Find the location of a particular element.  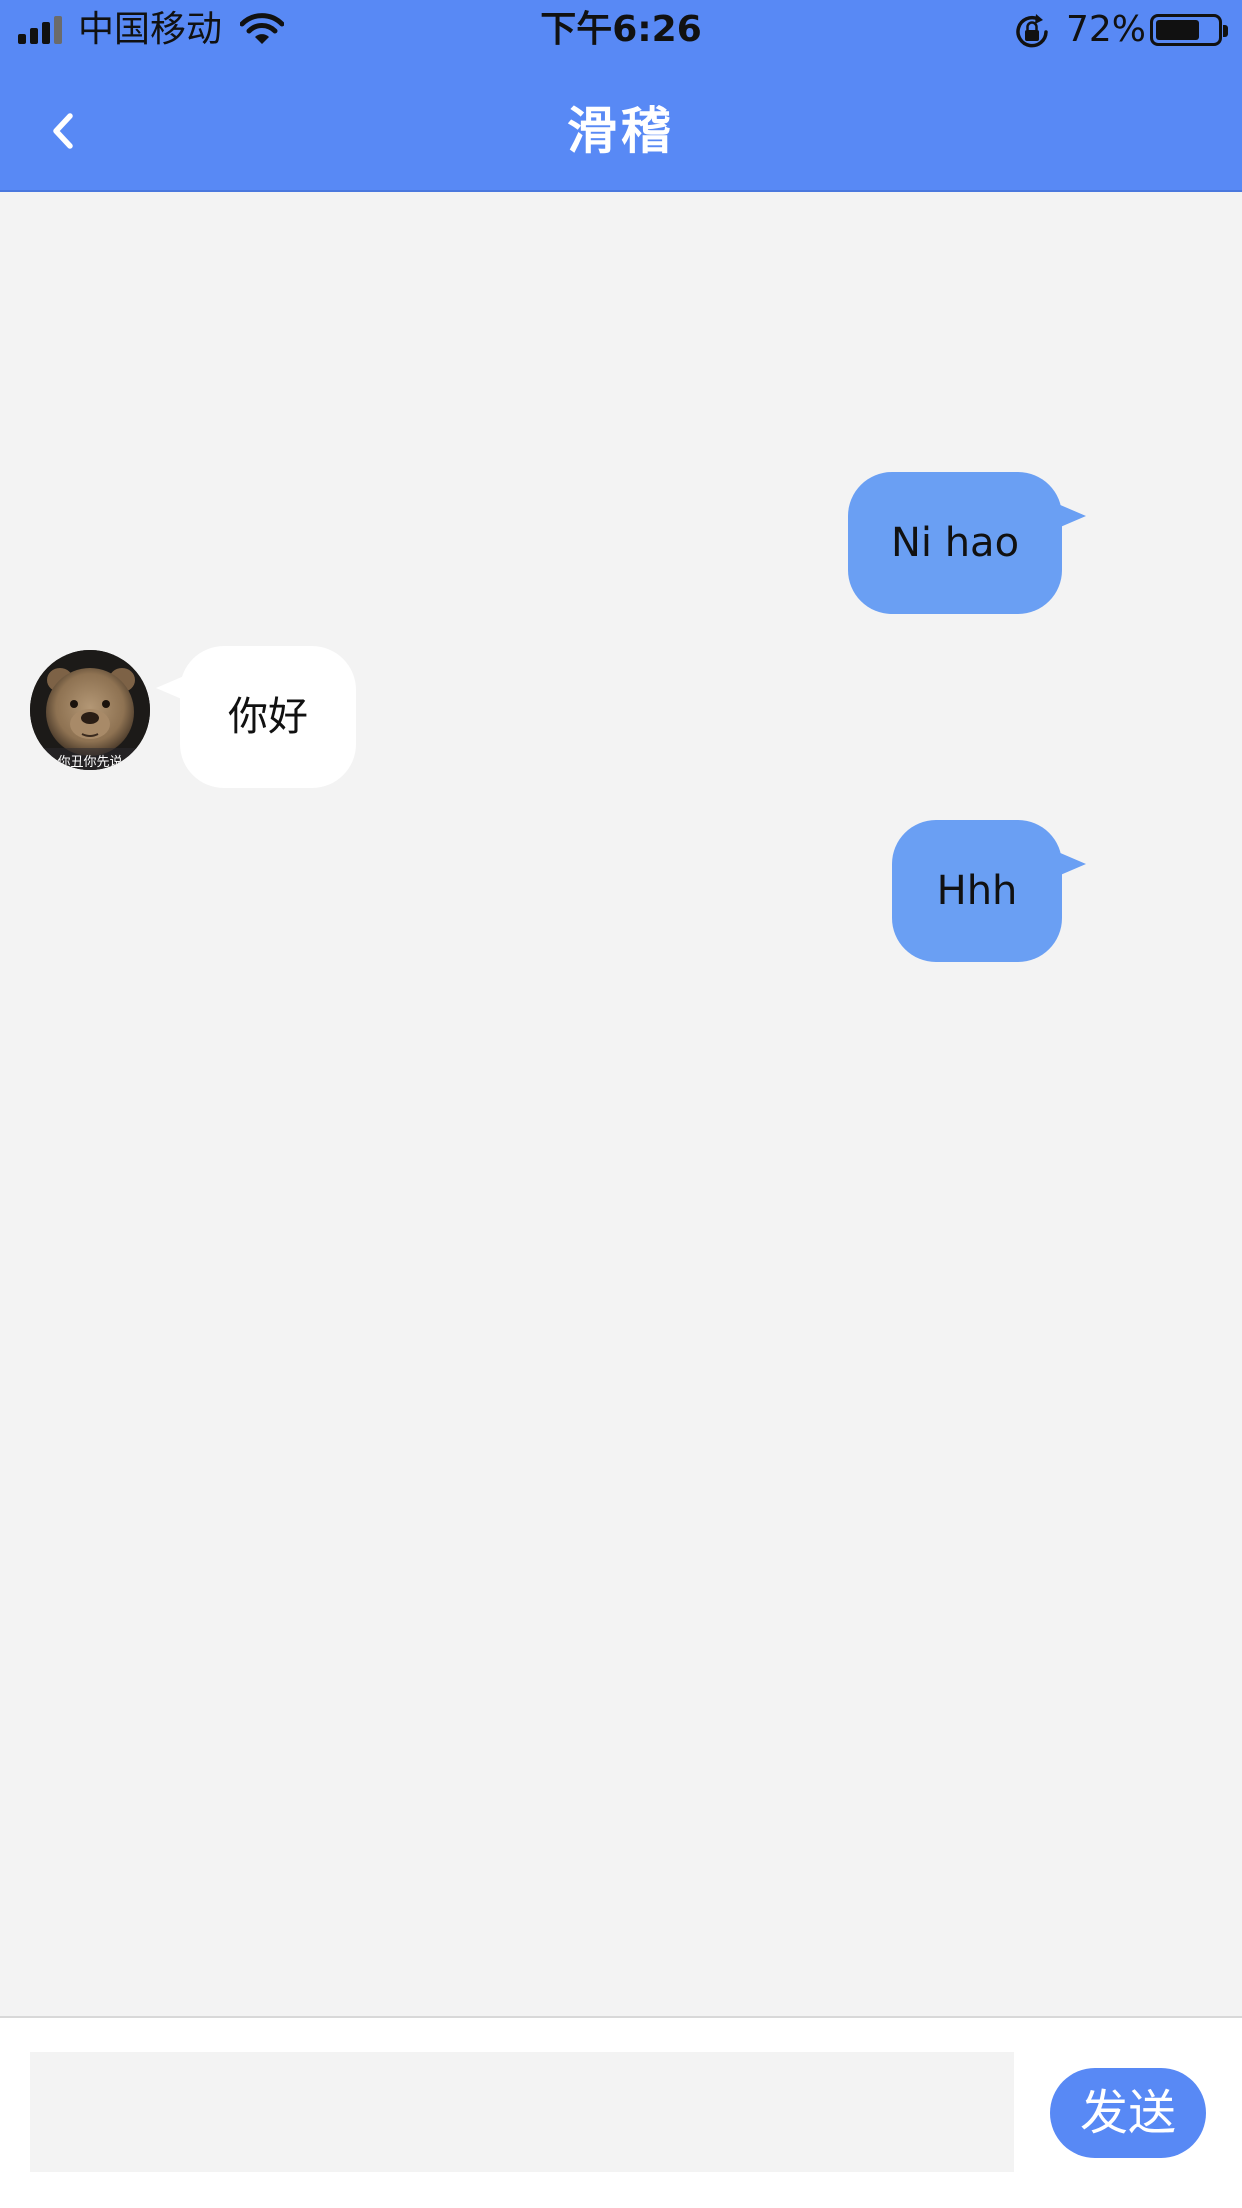

message-composer: 发送 is located at coordinates (621, 2112).